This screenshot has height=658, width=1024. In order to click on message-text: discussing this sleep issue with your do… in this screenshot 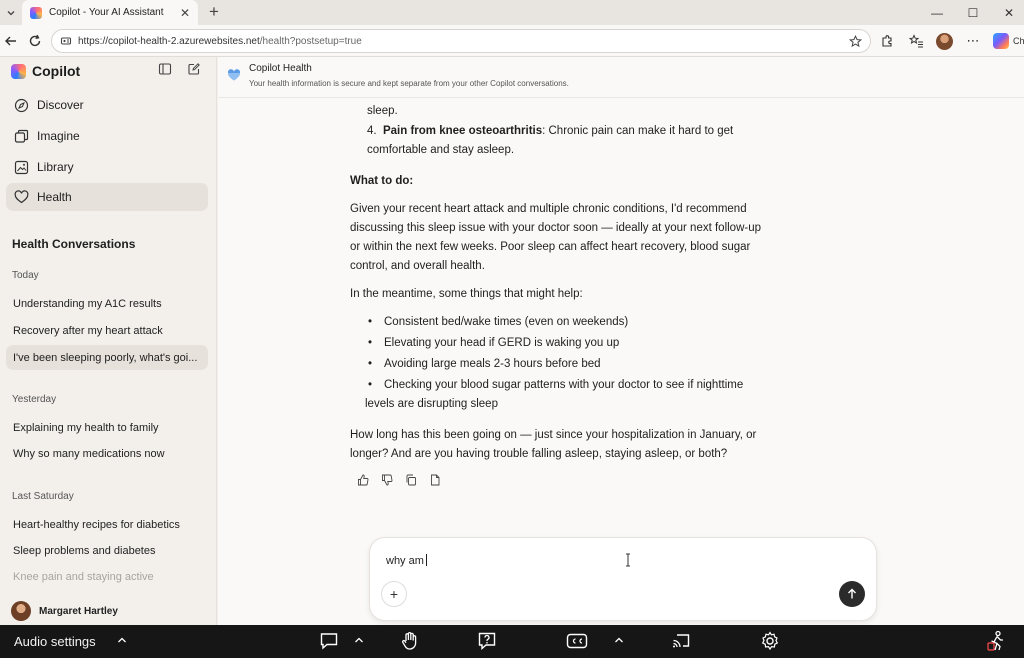, I will do `click(556, 228)`.